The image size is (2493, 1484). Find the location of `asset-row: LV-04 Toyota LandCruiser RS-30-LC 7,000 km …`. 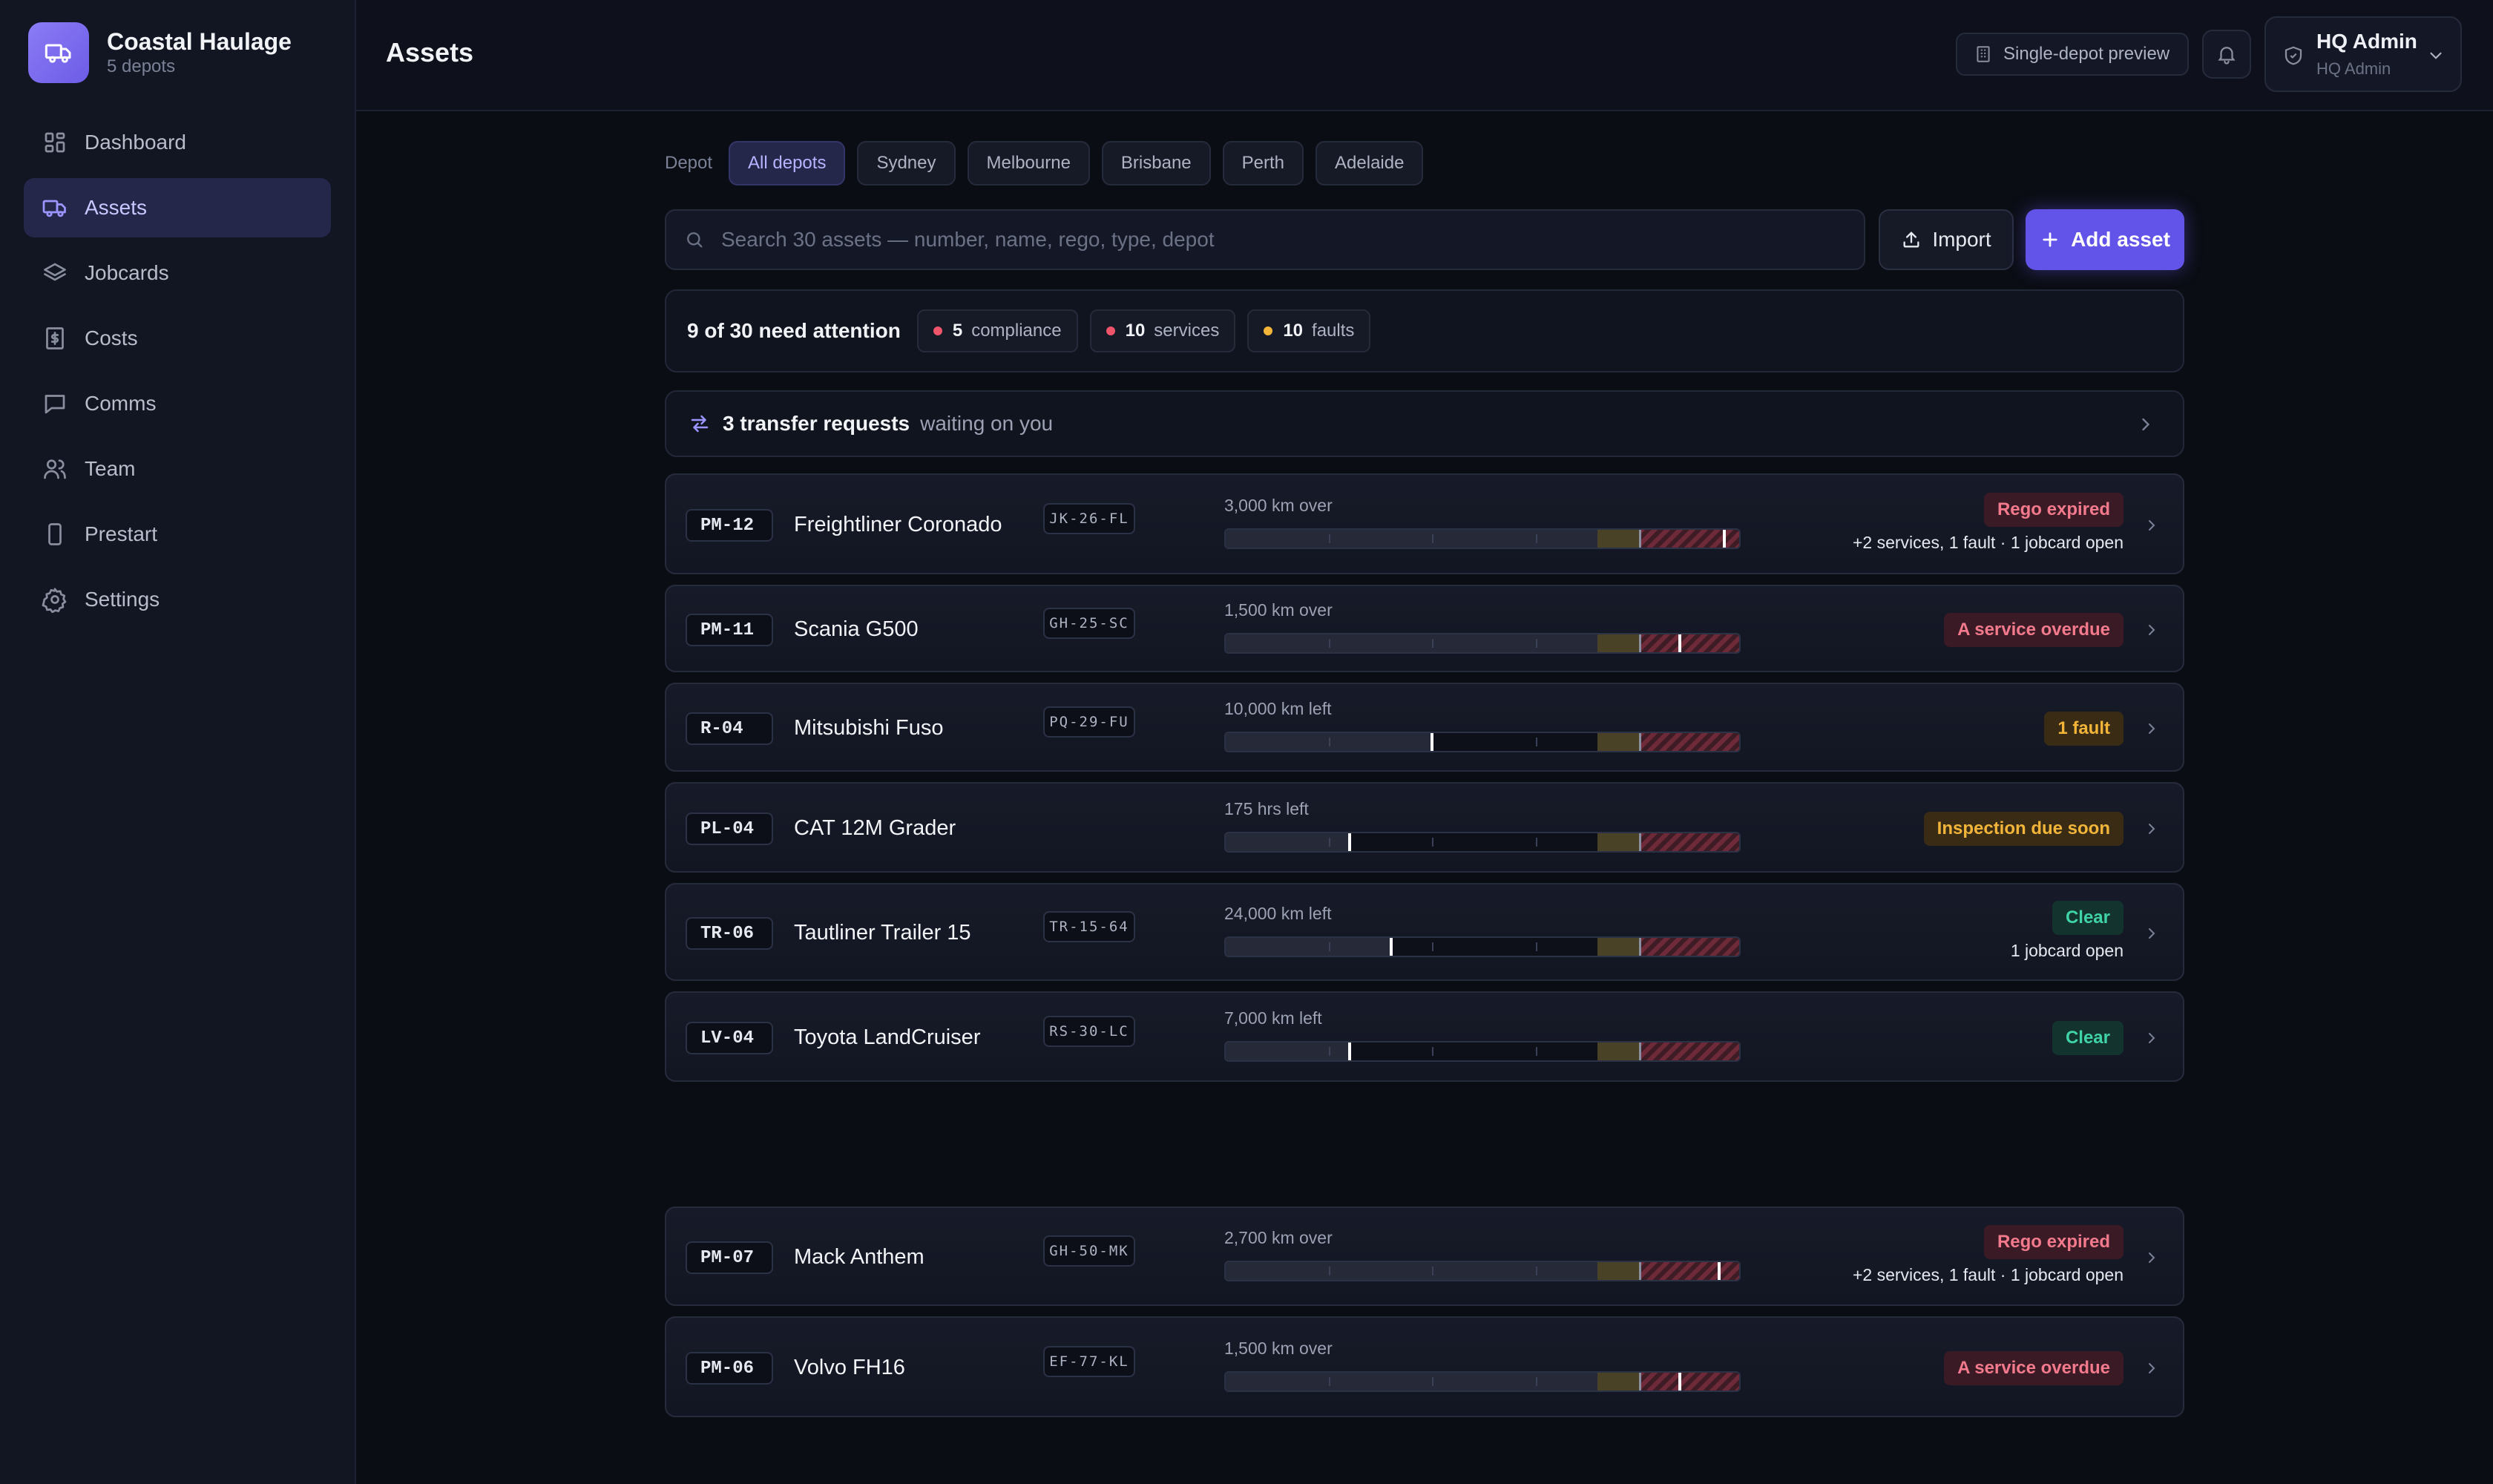

asset-row: LV-04 Toyota LandCruiser RS-30-LC 7,000 km … is located at coordinates (1424, 1036).